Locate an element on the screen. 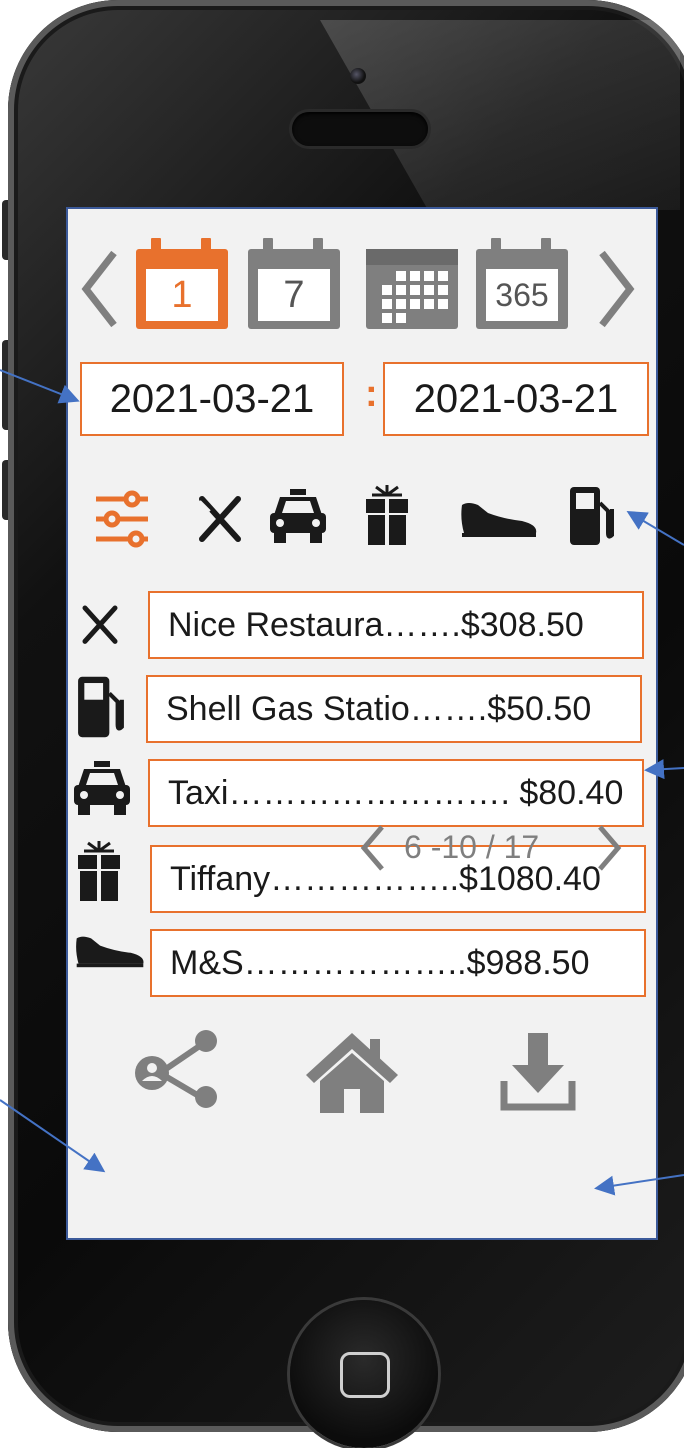 The image size is (684, 1448). period-tab-day: 1 is located at coordinates (182, 283).